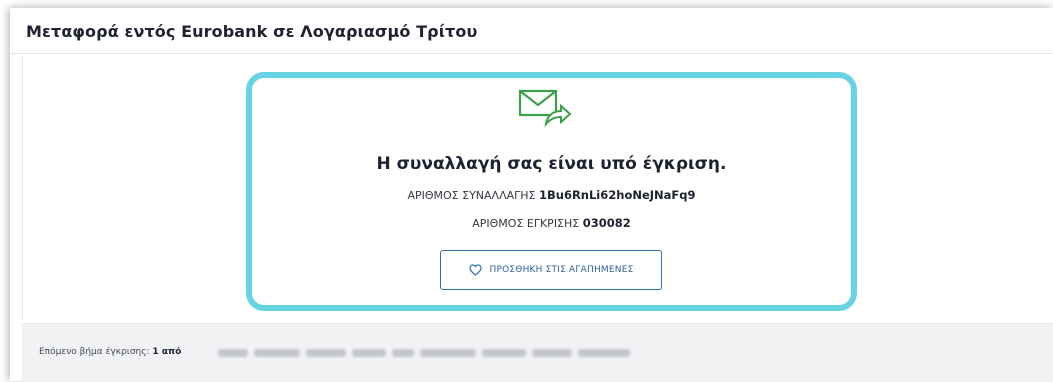 This screenshot has width=1053, height=382. What do you see at coordinates (167, 352) in the screenshot?
I see `next-step-value: 1 από` at bounding box center [167, 352].